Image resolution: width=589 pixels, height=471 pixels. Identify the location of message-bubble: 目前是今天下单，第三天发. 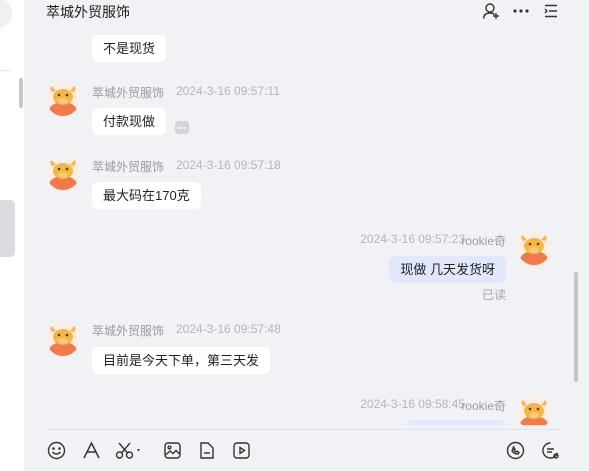
(181, 360).